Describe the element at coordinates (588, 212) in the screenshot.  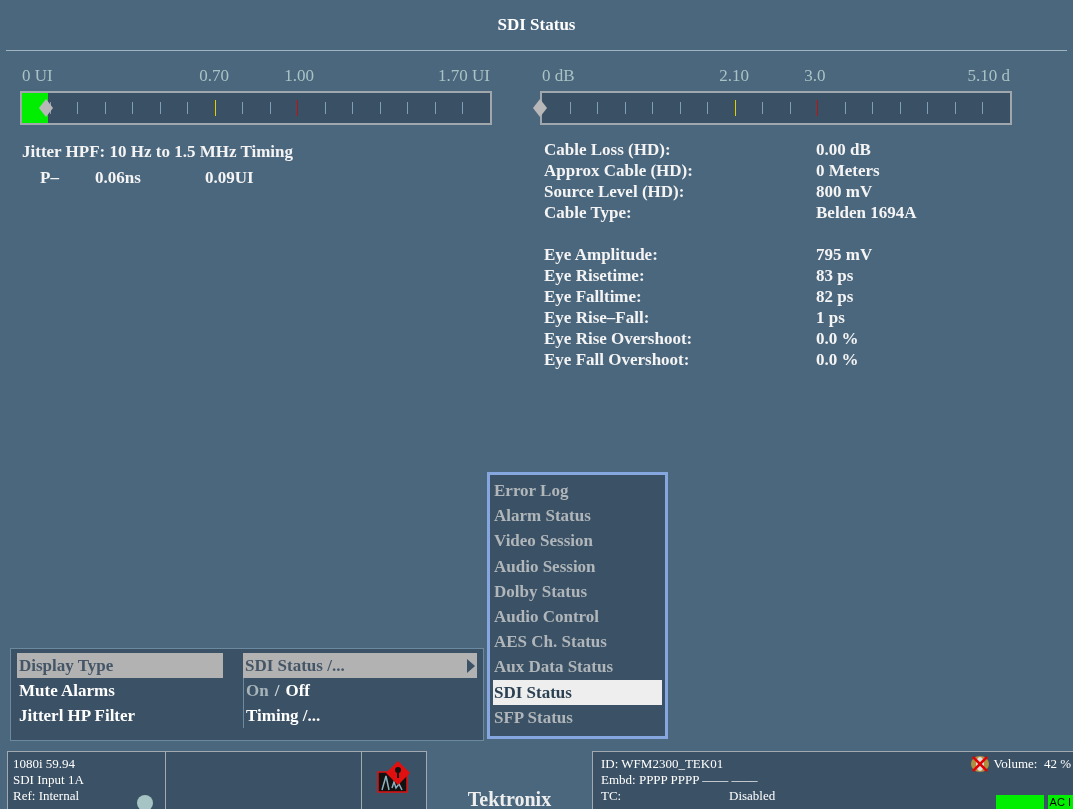
I see `field-label: Cable Type:` at that location.